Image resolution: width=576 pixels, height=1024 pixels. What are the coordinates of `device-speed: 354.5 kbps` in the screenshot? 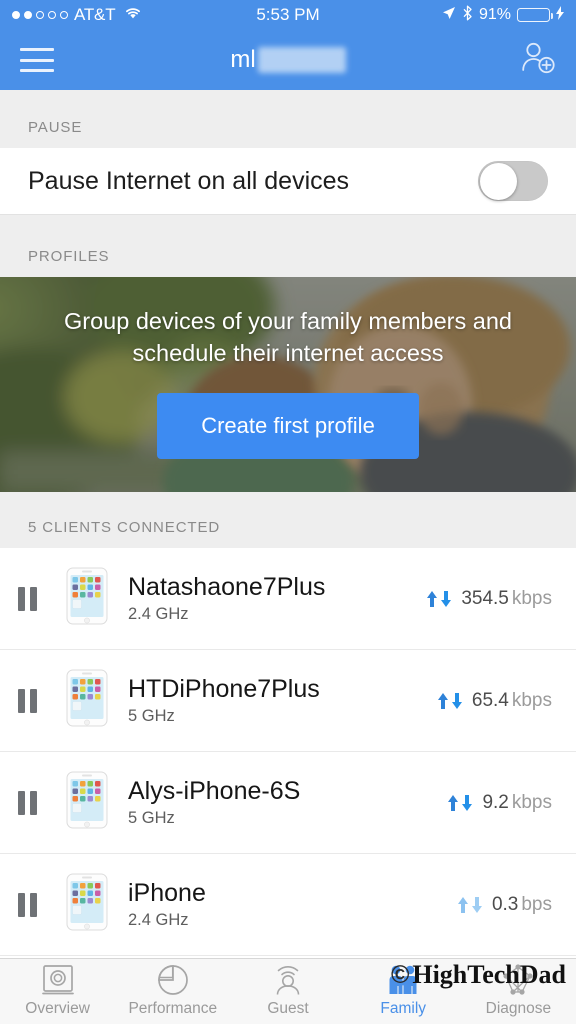 It's located at (488, 599).